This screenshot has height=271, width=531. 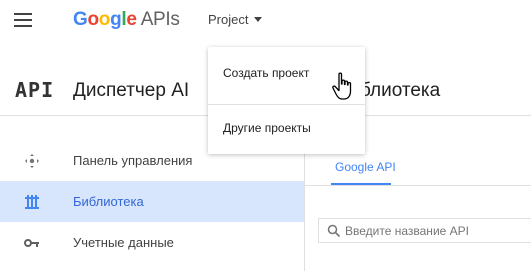 What do you see at coordinates (133, 160) in the screenshot?
I see `sidebar-item-label: Панель управления` at bounding box center [133, 160].